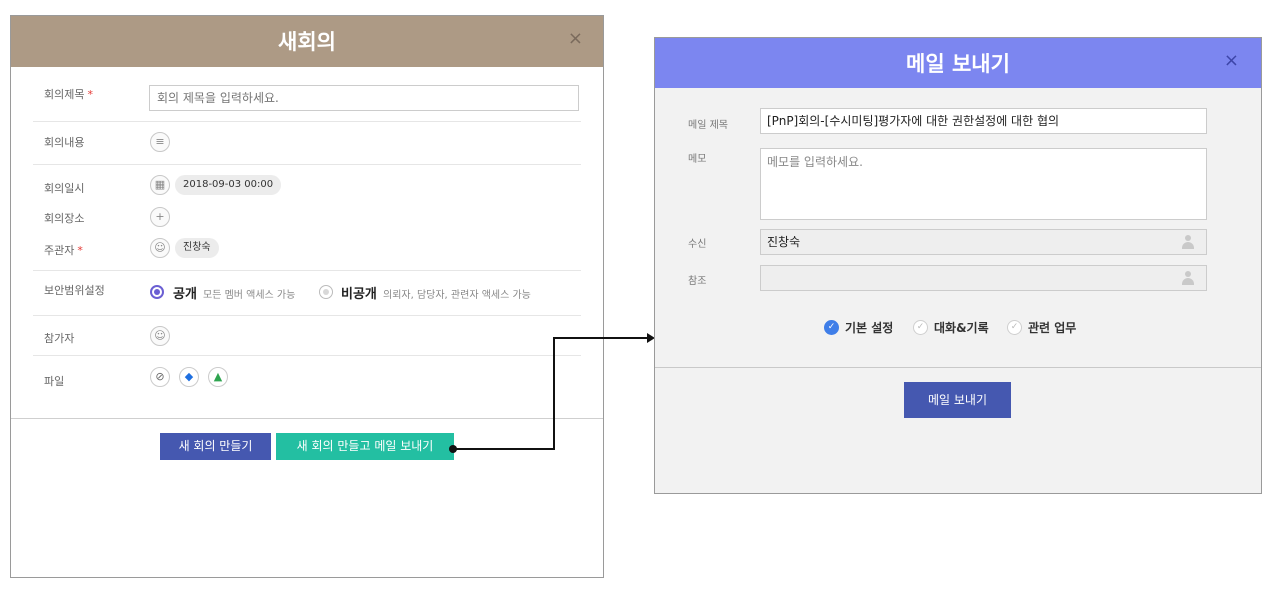 The width and height of the screenshot is (1280, 597). Describe the element at coordinates (957, 400) in the screenshot. I see `send-mail-button: 메일 보내기` at that location.